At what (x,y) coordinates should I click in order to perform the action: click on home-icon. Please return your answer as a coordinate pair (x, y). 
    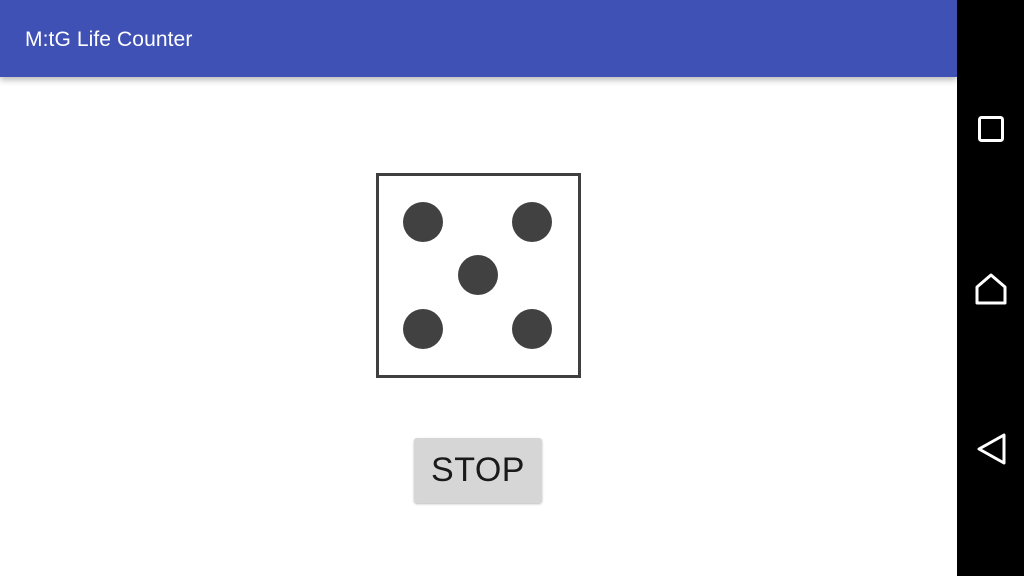
    Looking at the image, I should click on (990, 288).